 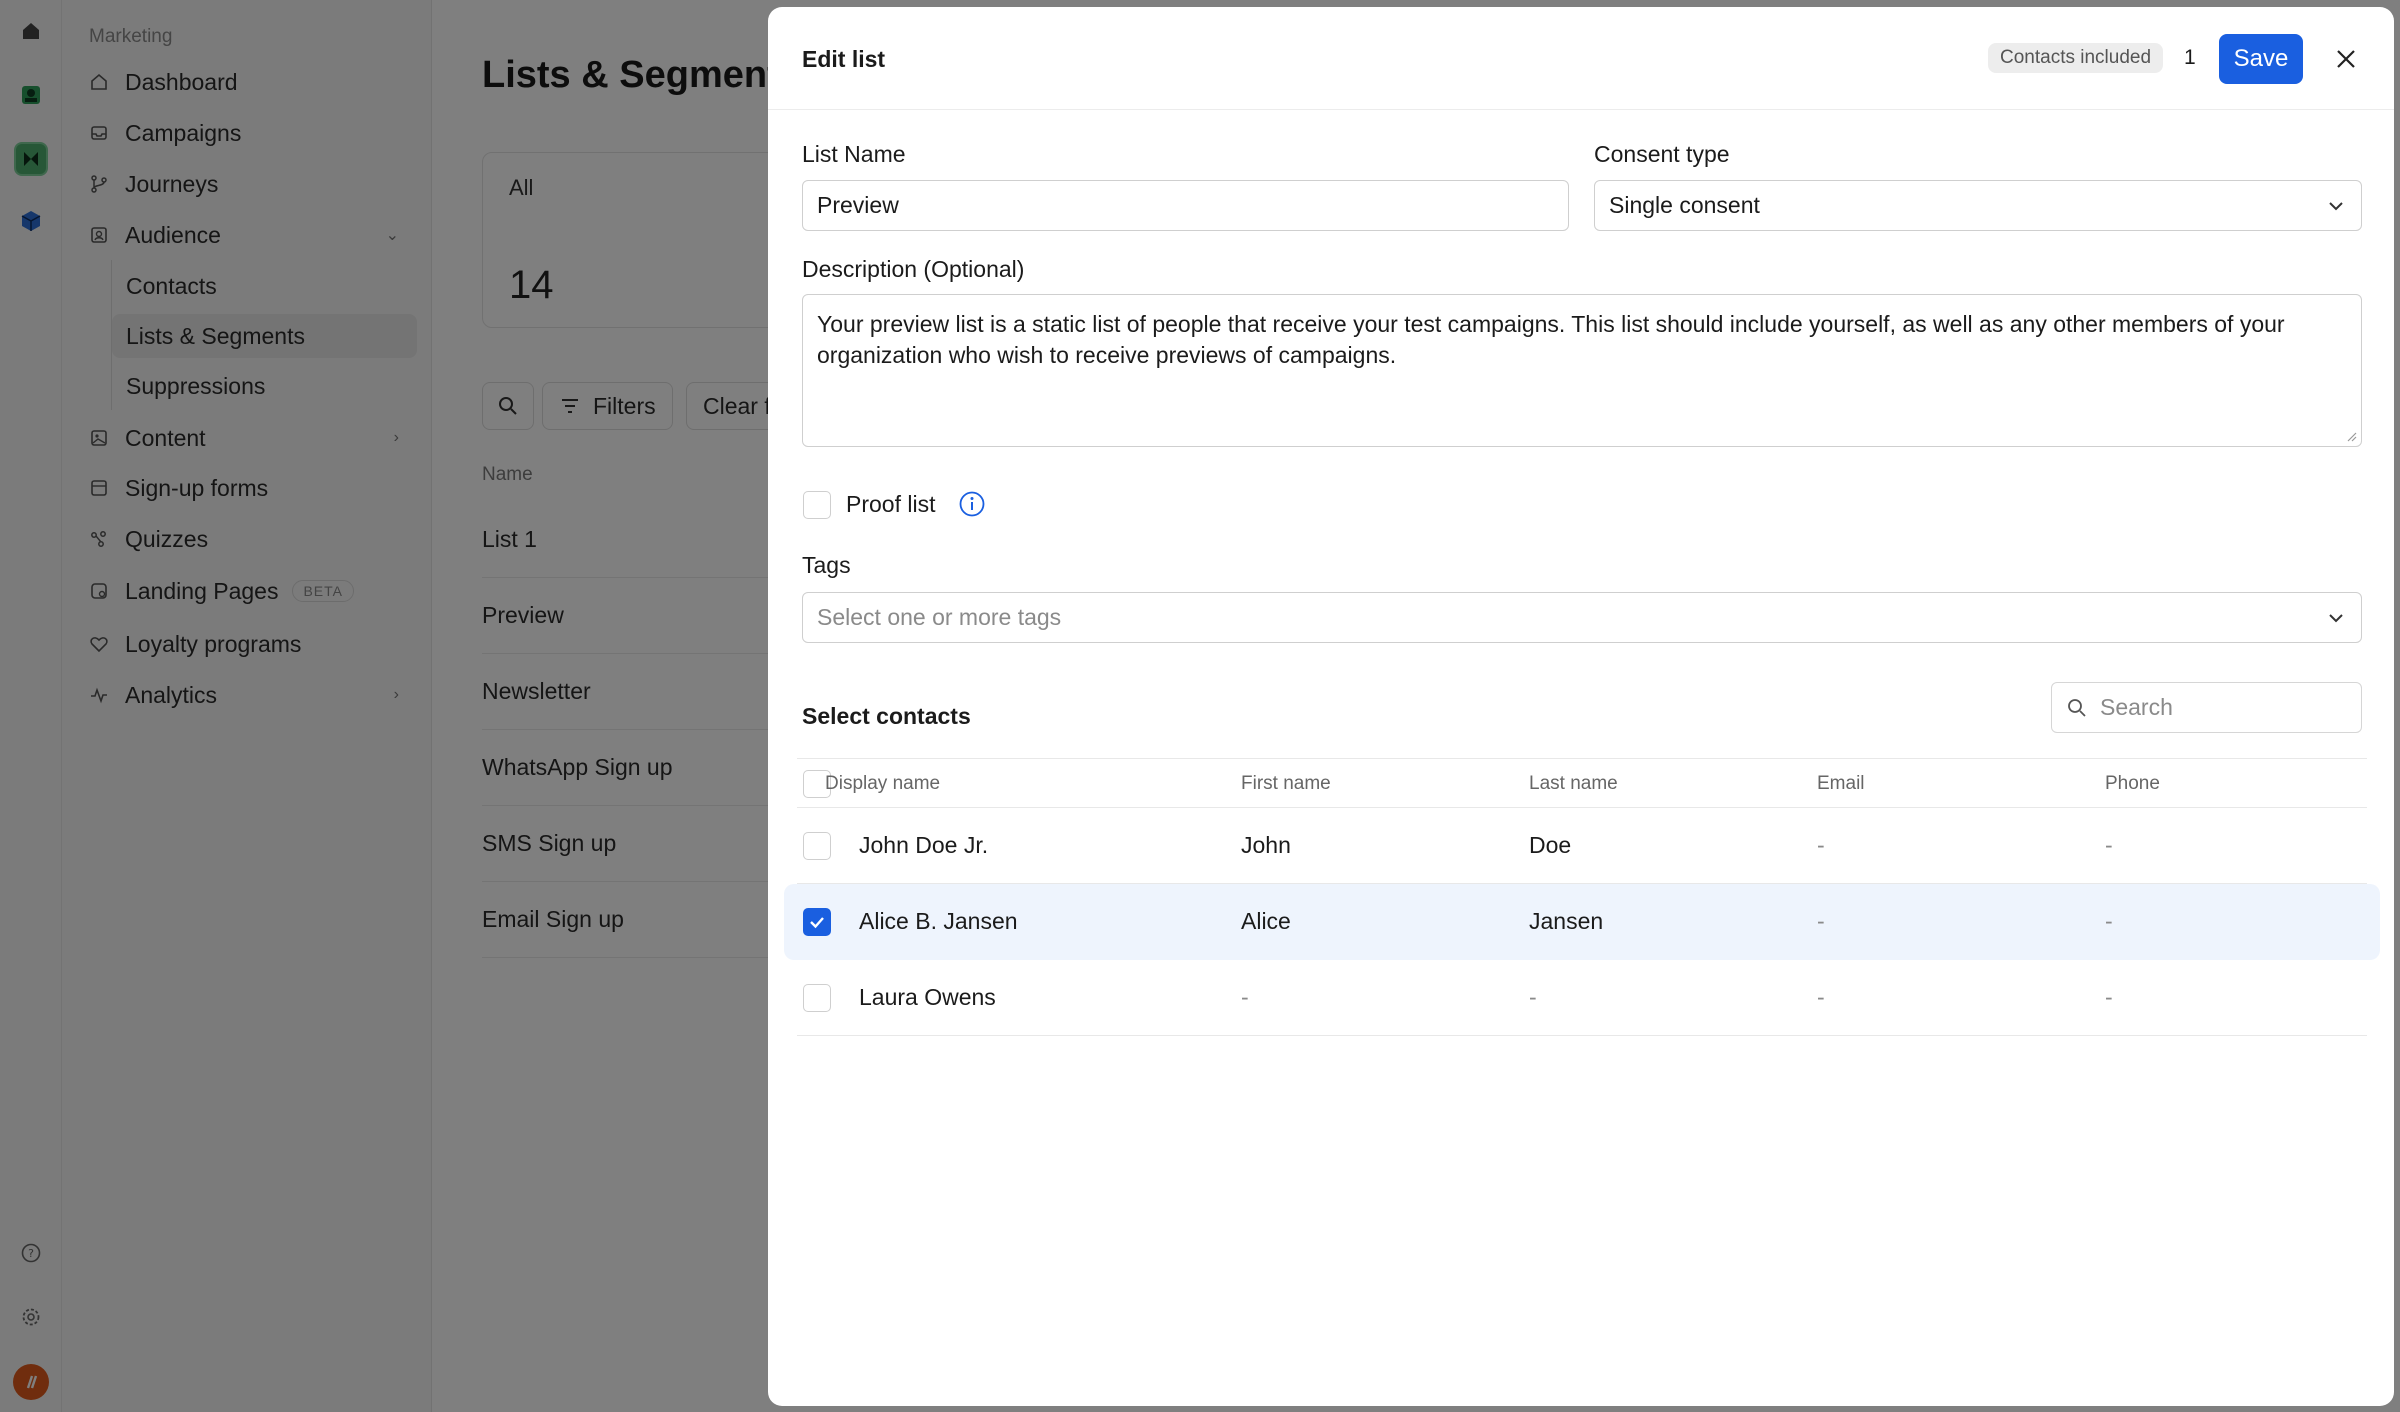 What do you see at coordinates (972, 504) in the screenshot?
I see `info-icon` at bounding box center [972, 504].